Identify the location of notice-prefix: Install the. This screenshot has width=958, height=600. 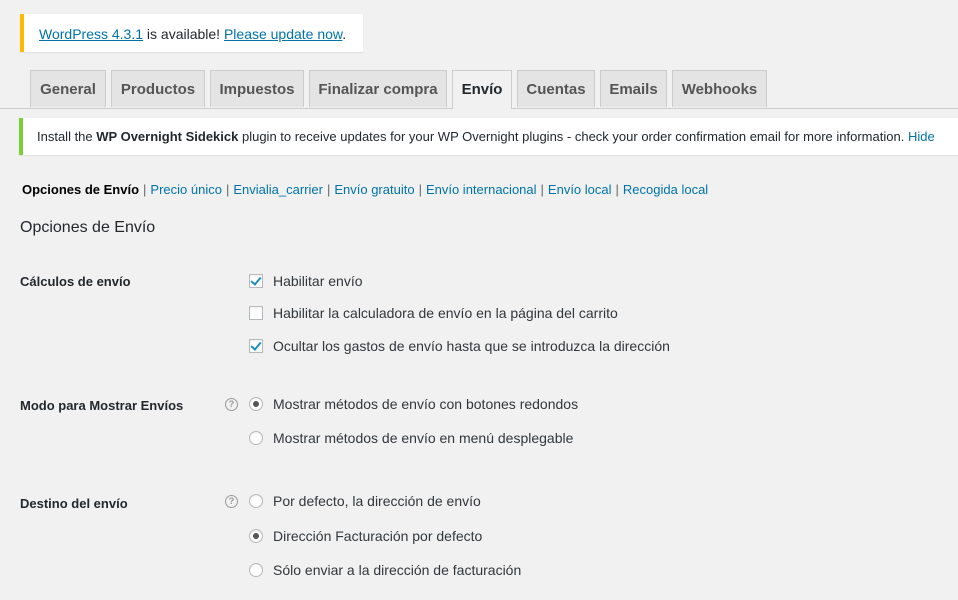
(67, 136).